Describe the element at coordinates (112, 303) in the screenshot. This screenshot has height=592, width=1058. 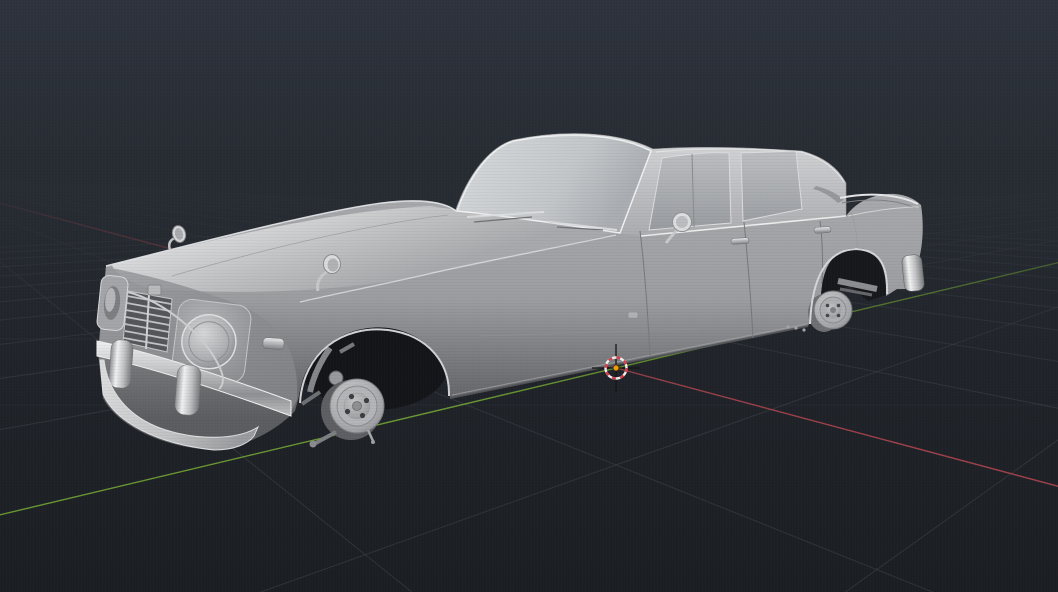
I see `left-headlight` at that location.